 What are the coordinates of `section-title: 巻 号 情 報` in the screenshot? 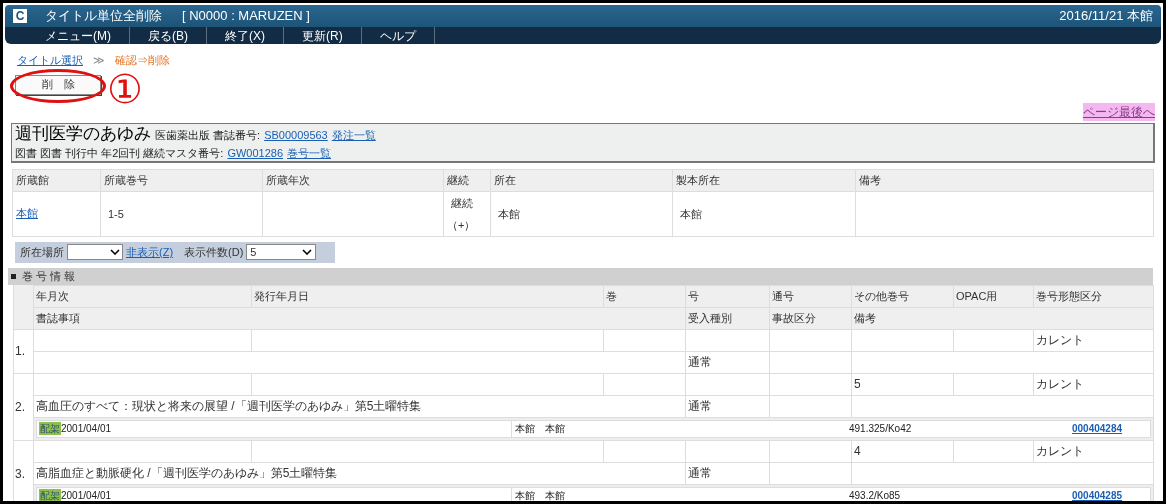 It's located at (49, 276).